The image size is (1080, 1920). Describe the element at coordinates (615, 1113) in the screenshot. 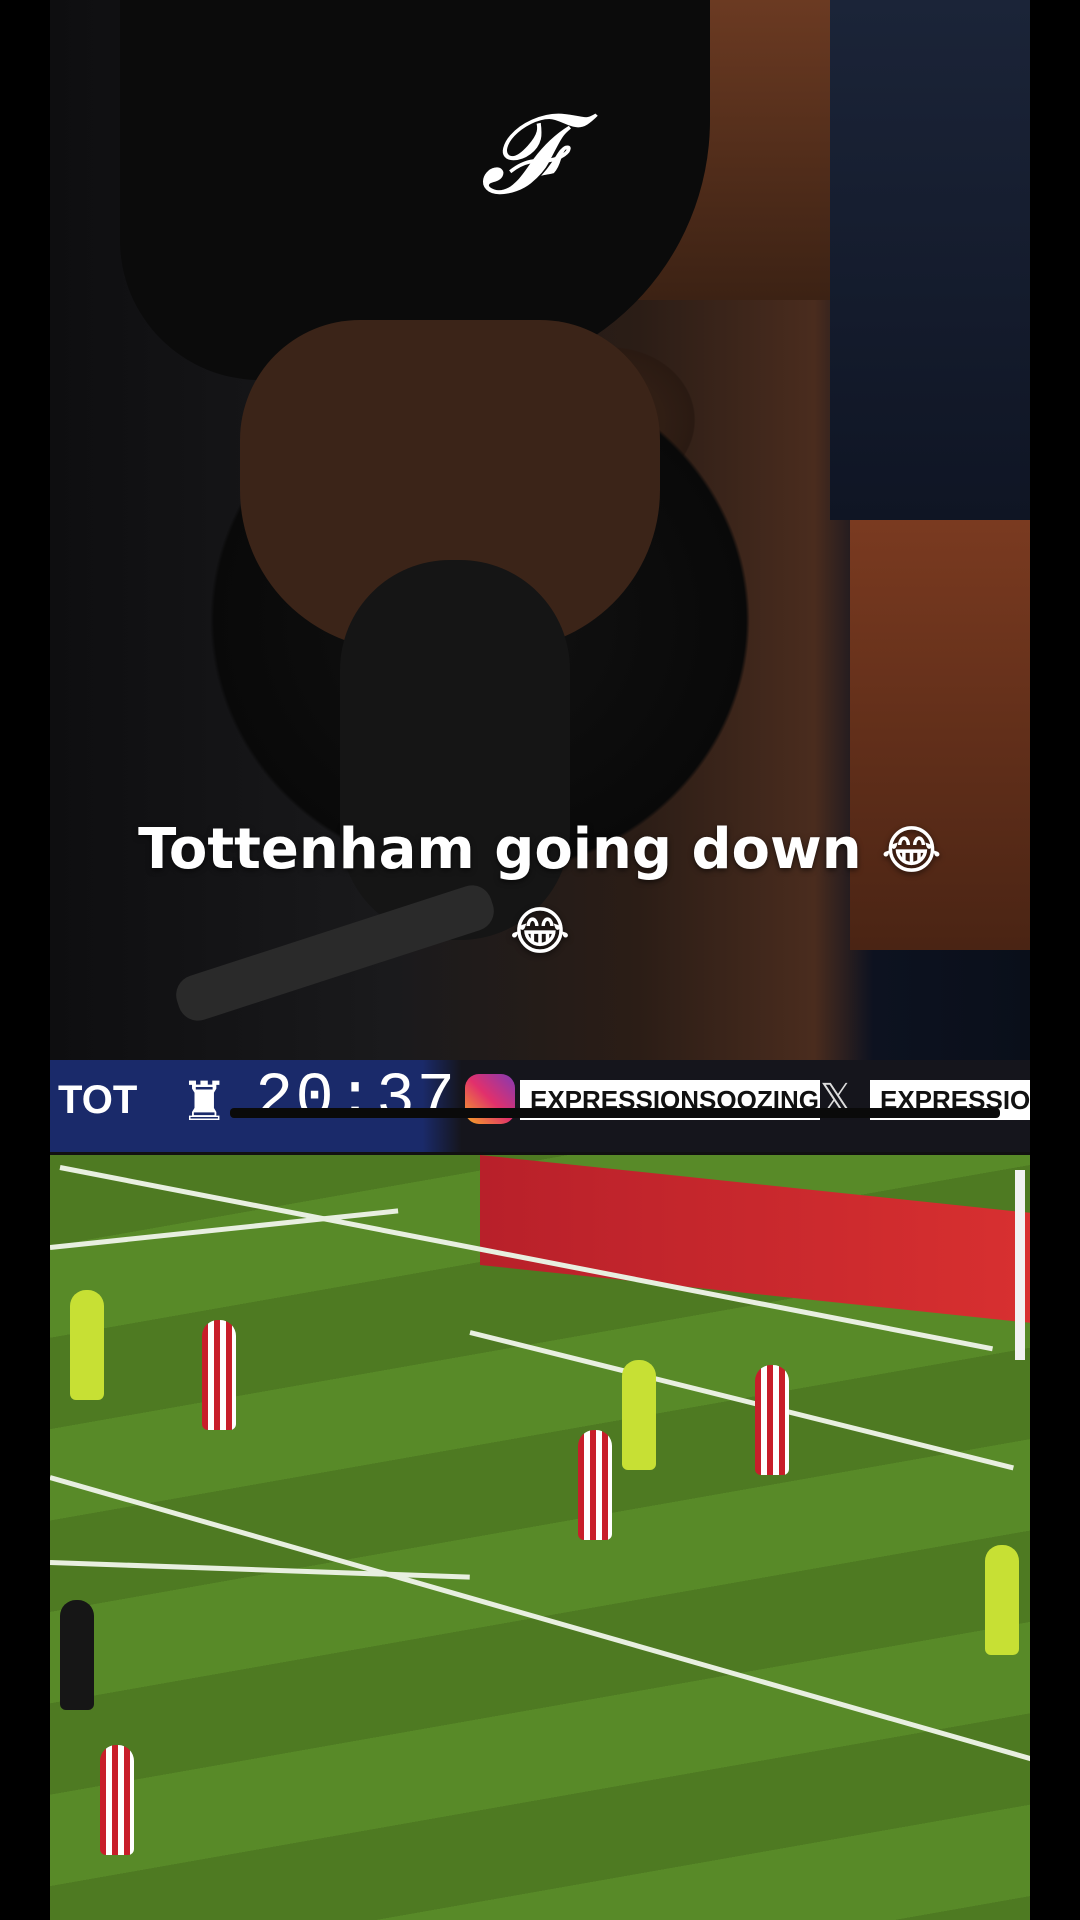

I see `video-progress-bar` at that location.